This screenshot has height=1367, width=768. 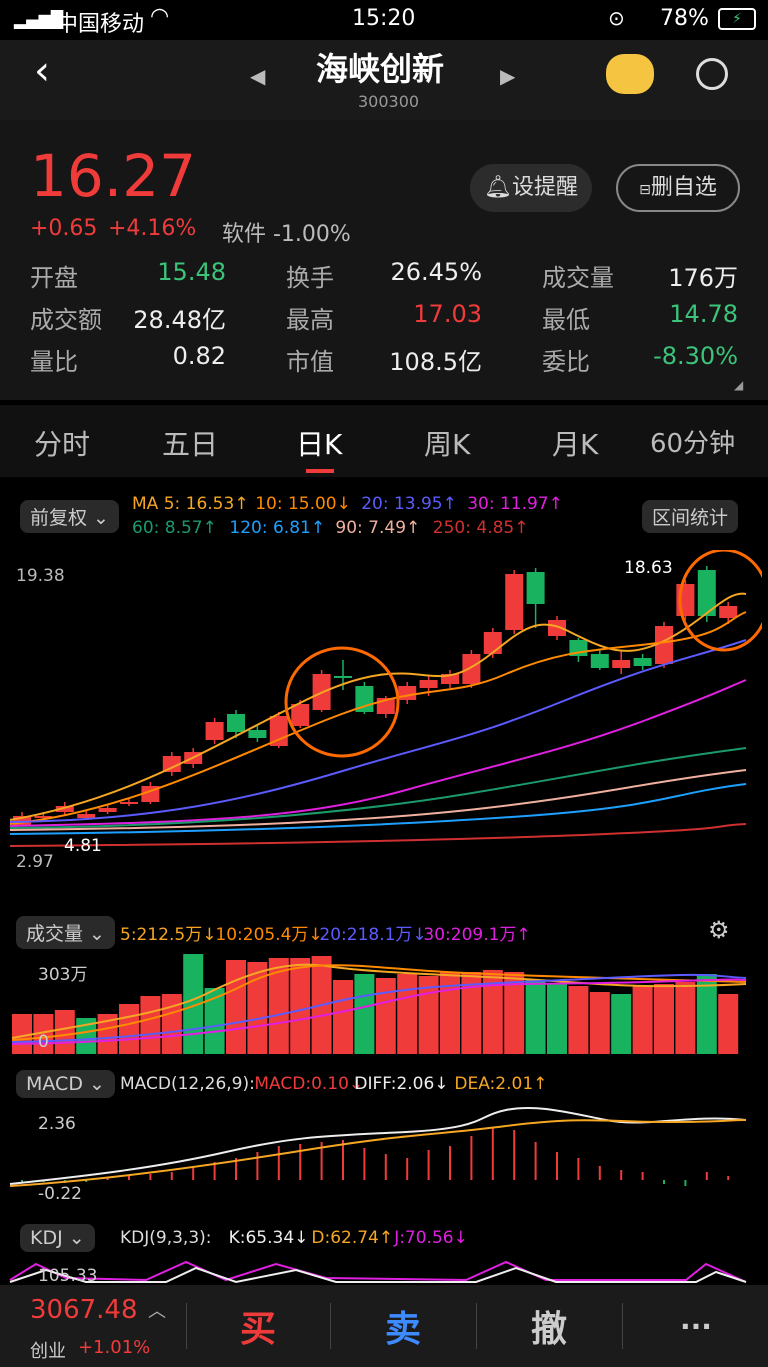 I want to click on kdj-chart, so click(x=378, y=1272).